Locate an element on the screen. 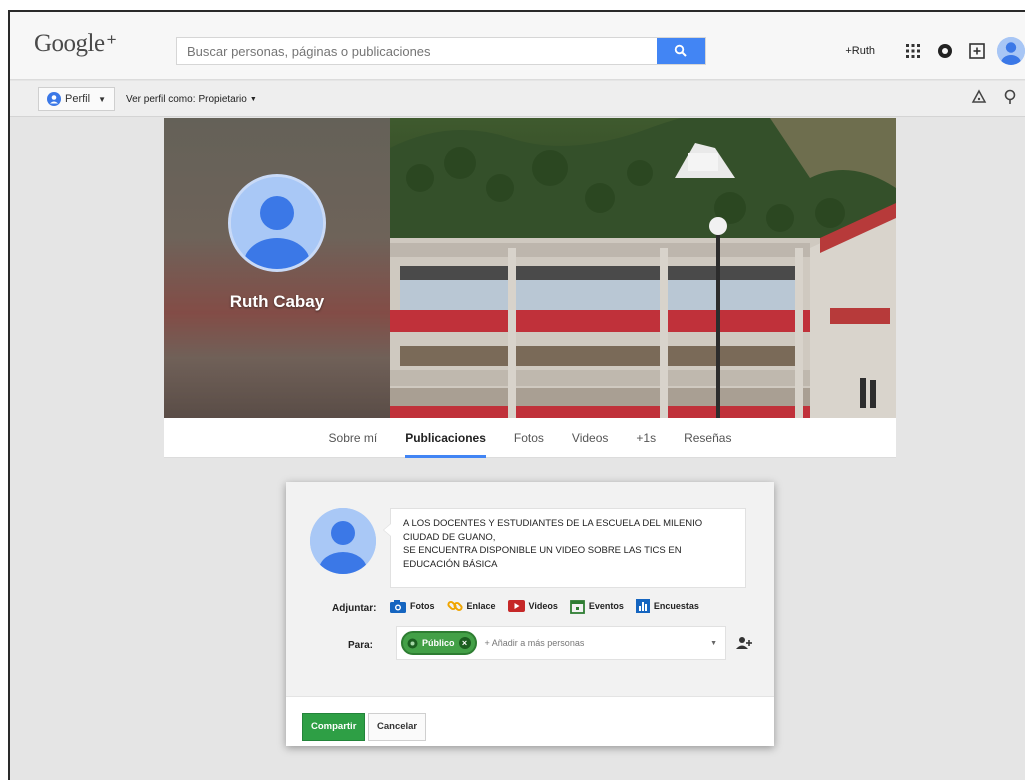  tab-publicaciones: Publicaciones is located at coordinates (445, 438).